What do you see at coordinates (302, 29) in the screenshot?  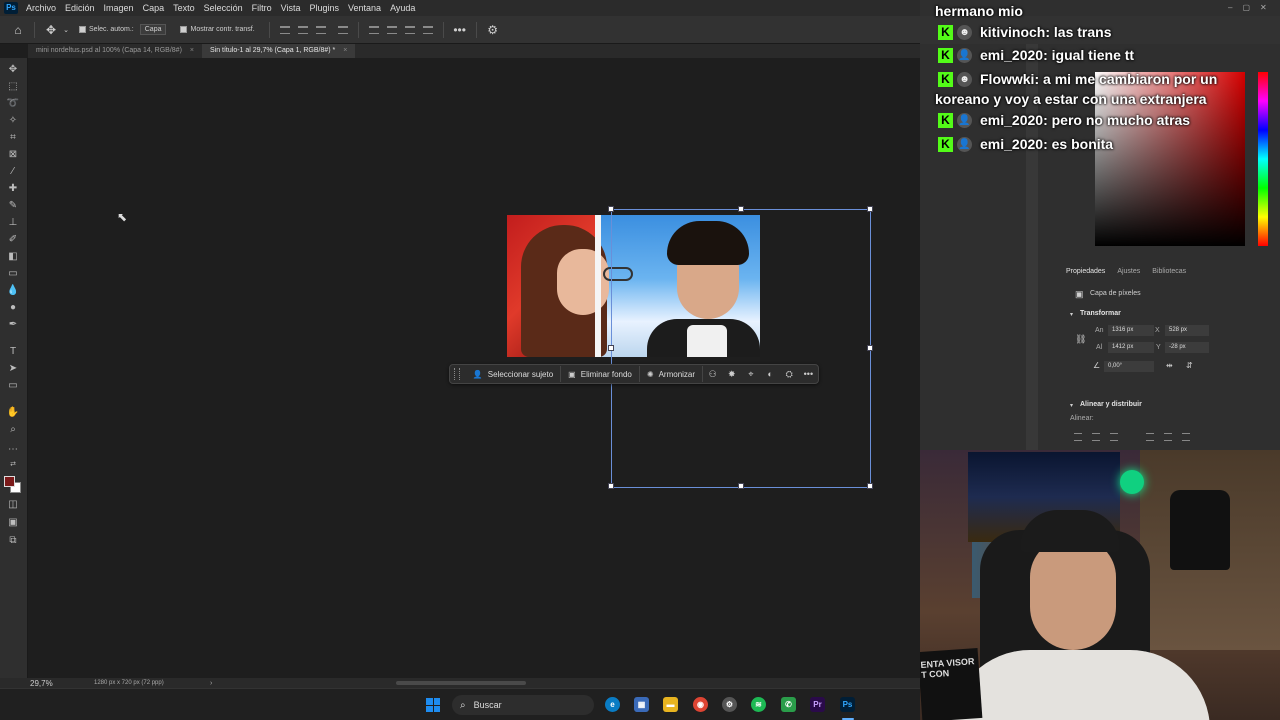 I see `align-horizontal-centers-icon` at bounding box center [302, 29].